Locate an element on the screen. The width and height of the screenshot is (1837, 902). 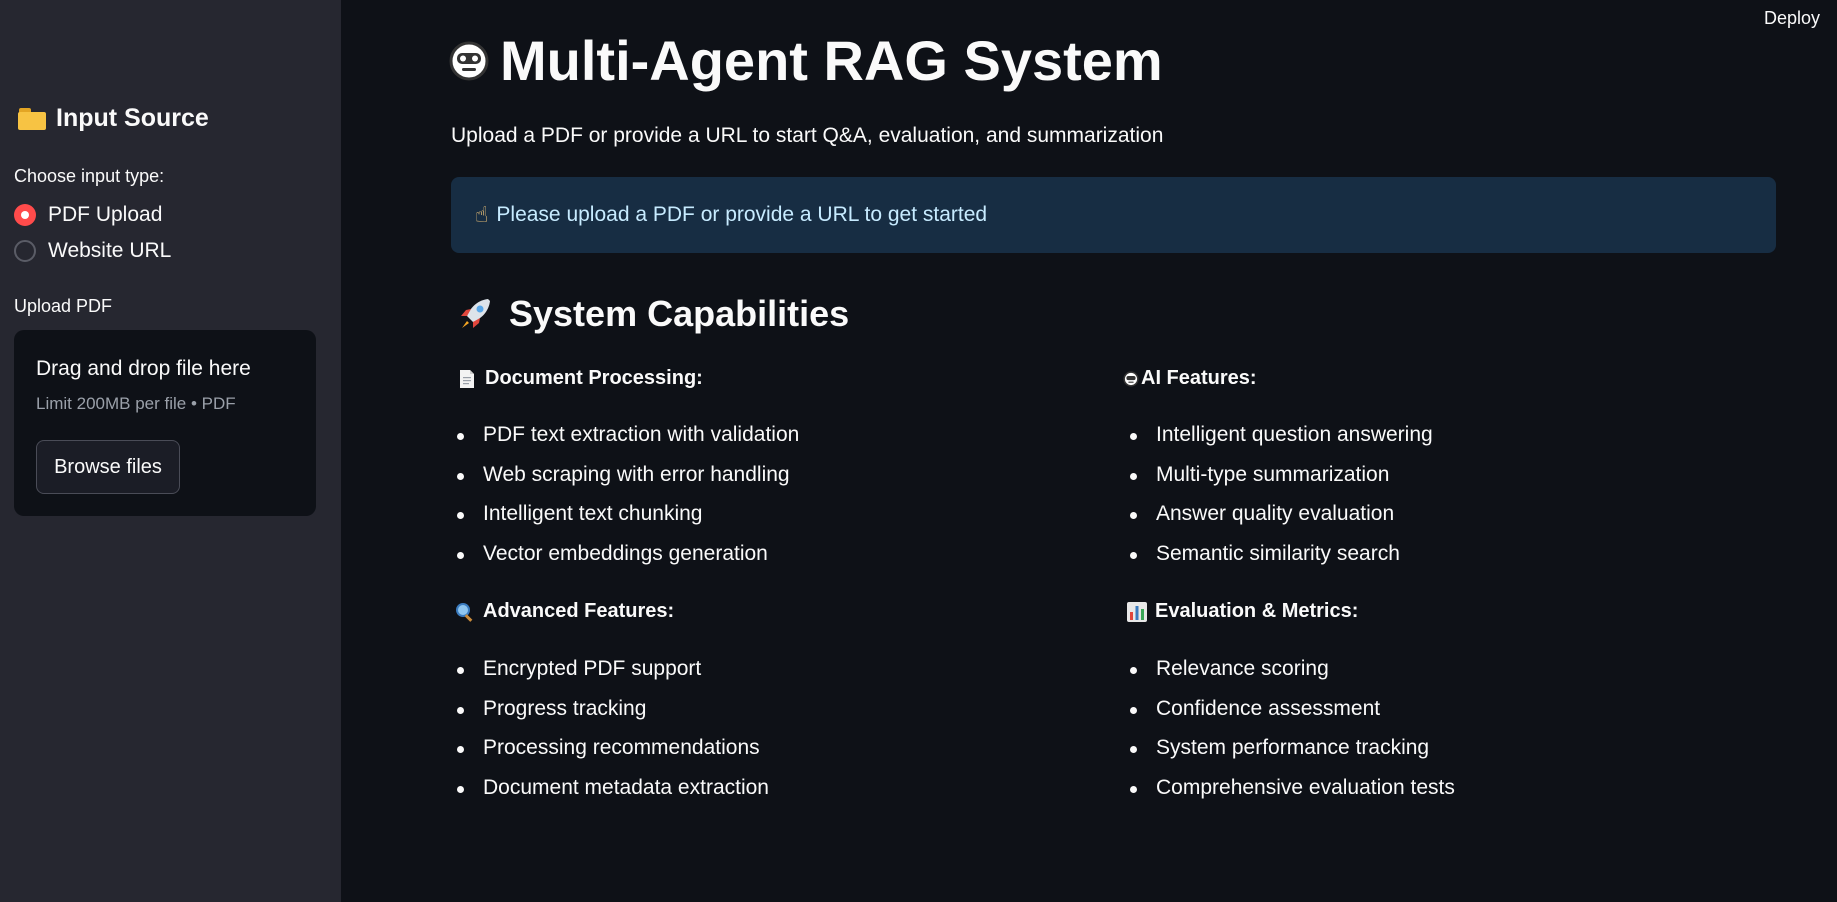
capabilities-title-text: System Capabilities is located at coordinates (679, 313).